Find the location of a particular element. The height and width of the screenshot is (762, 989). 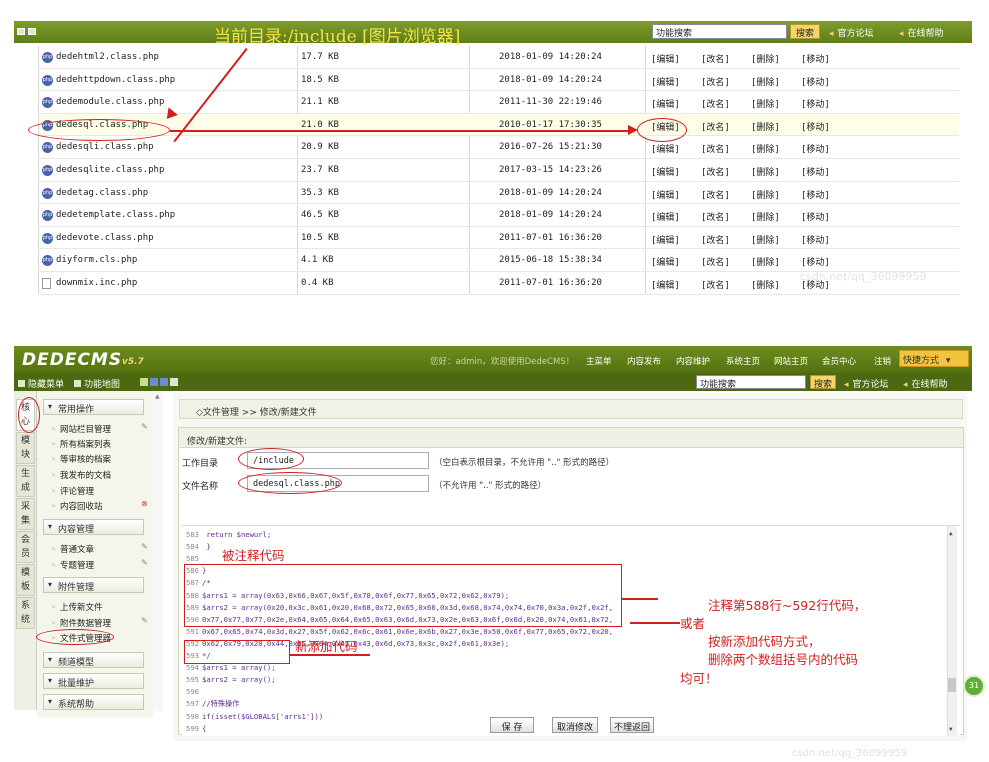

delete-icon: ⊗ is located at coordinates (144, 503).